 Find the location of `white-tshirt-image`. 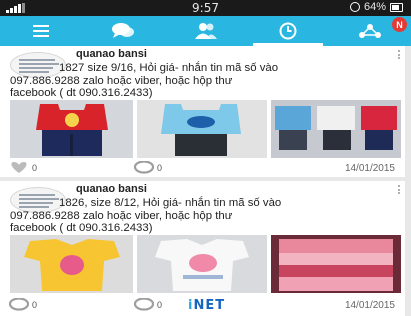

white-tshirt-image is located at coordinates (202, 264).